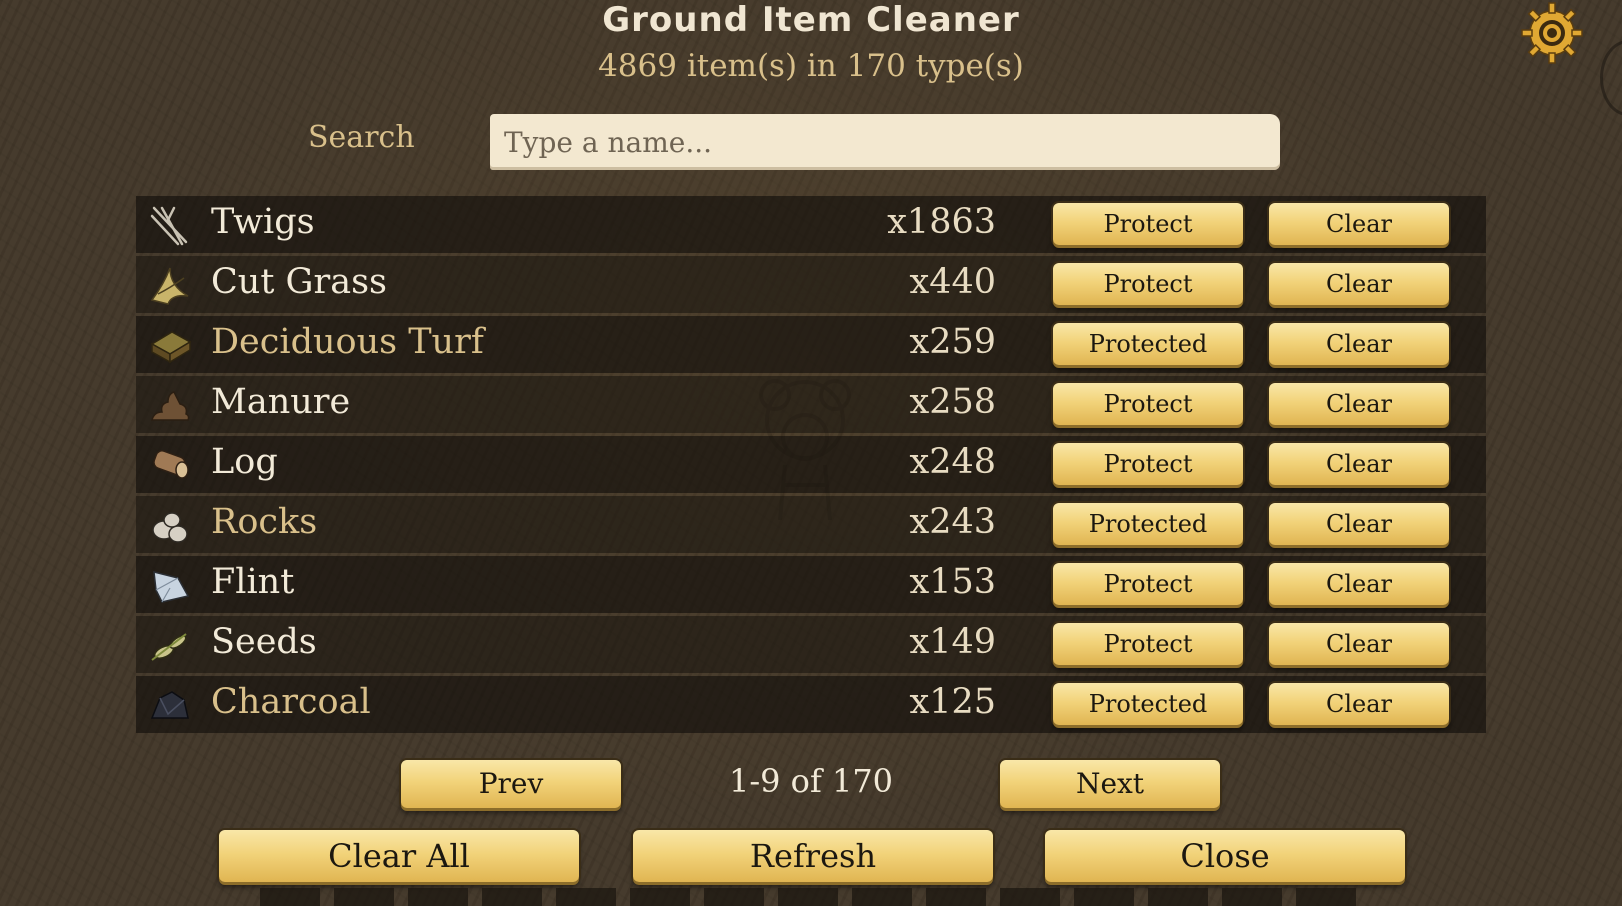  I want to click on next-button: Next, so click(1110, 784).